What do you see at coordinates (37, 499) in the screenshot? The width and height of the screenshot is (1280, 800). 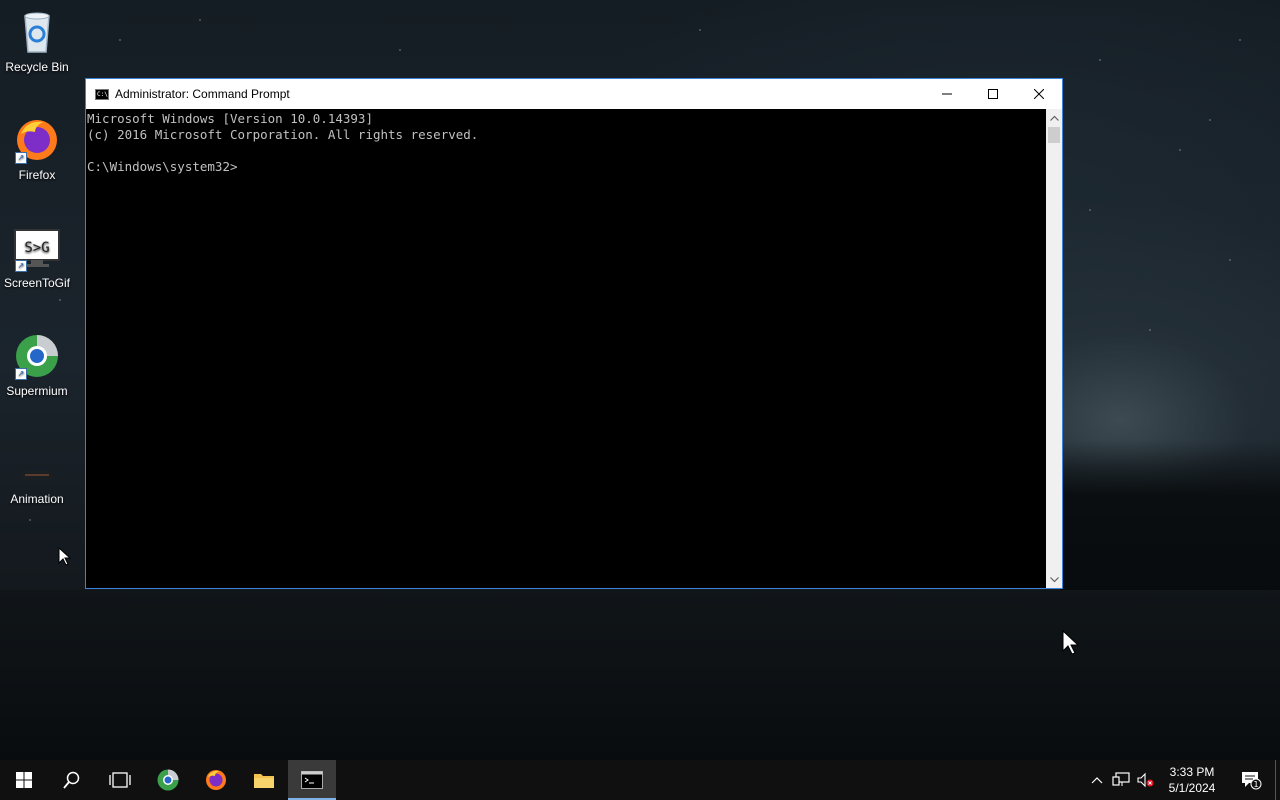 I see `desktop-icon-label: Animation` at bounding box center [37, 499].